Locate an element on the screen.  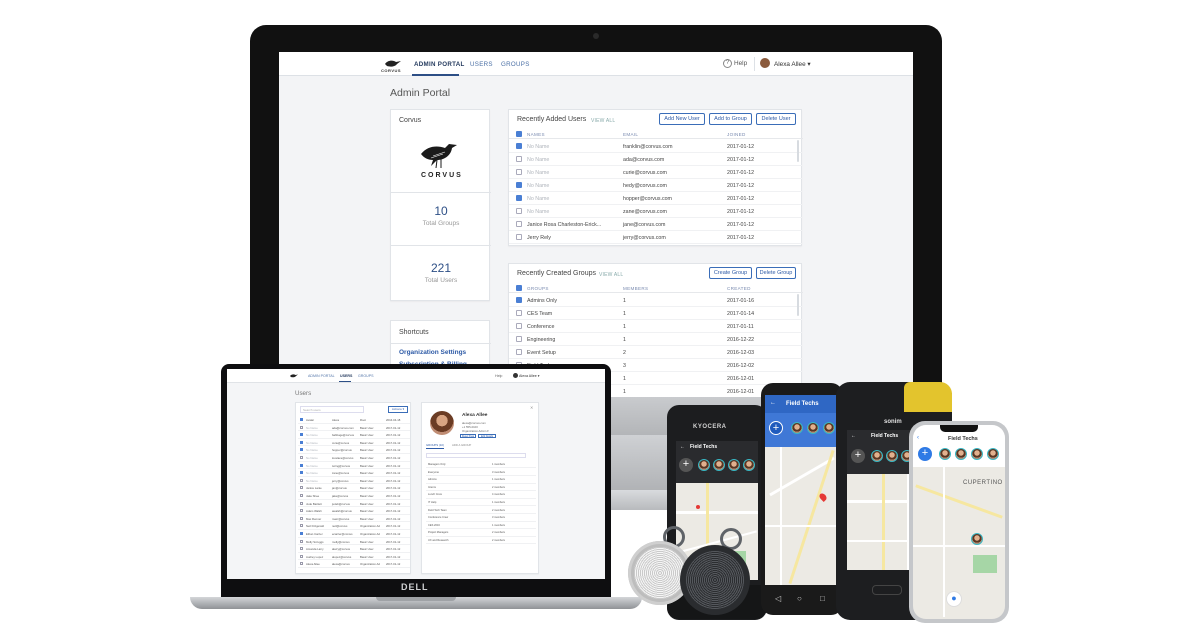
group-row: Event Setup 2 2016-12-03 is located at coordinates (656, 352).